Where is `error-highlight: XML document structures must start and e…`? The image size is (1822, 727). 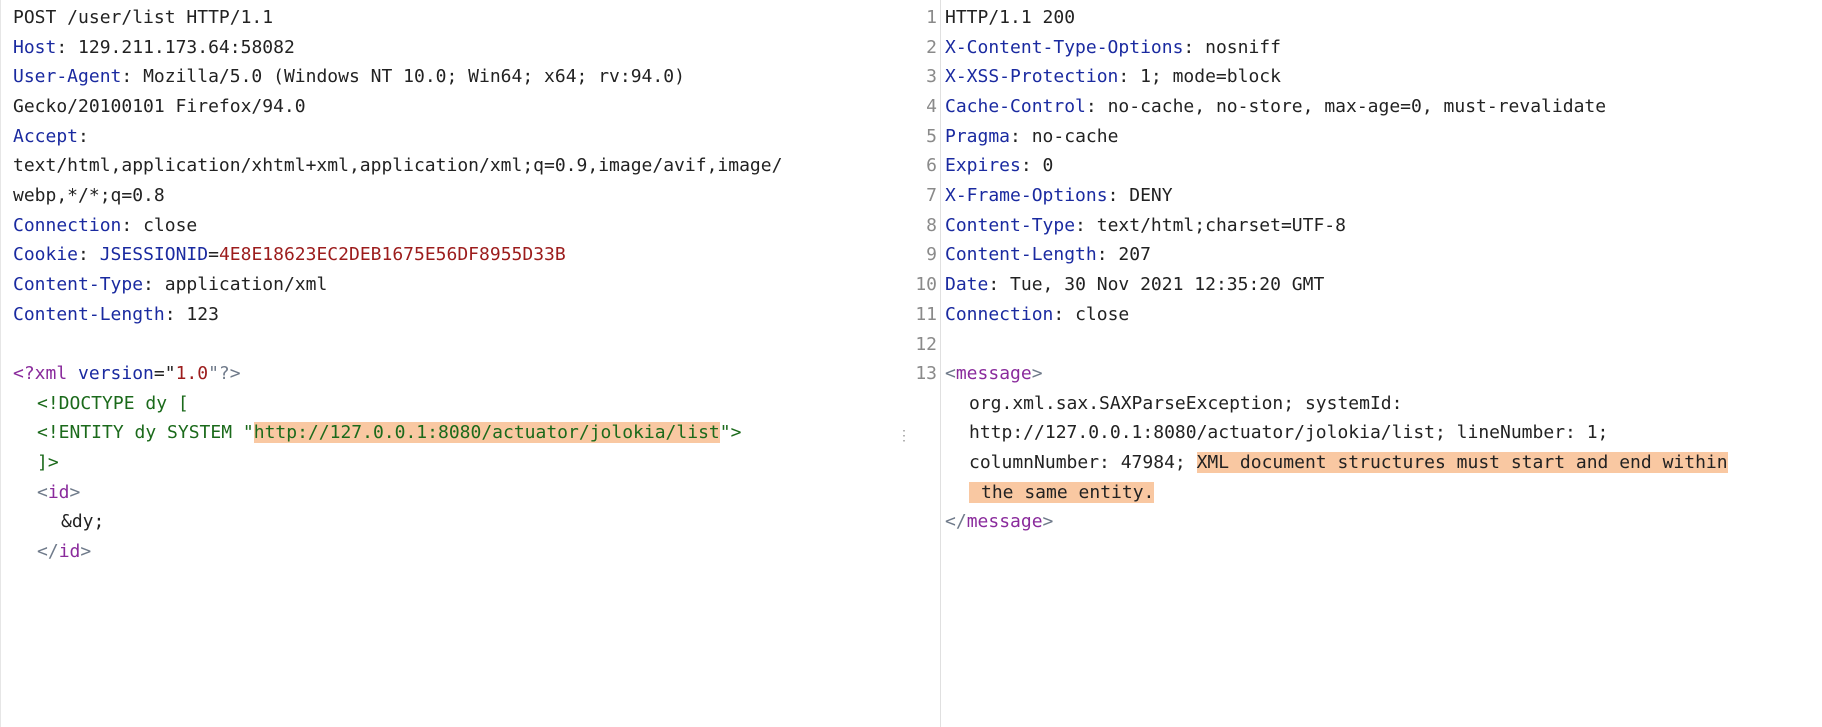 error-highlight: XML document structures must start and e… is located at coordinates (1462, 462).